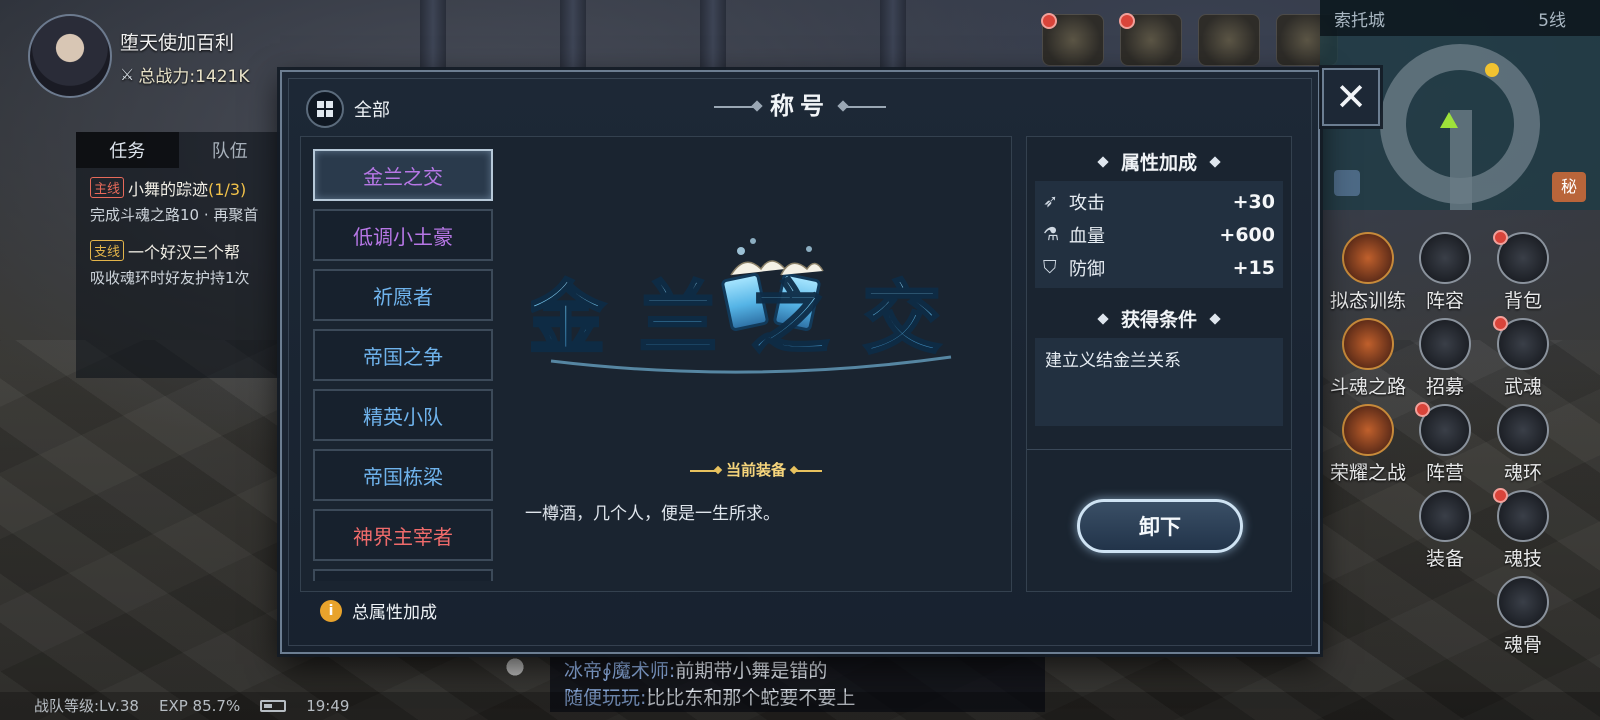  What do you see at coordinates (1522, 559) in the screenshot?
I see `side-menu-label: 魂技` at bounding box center [1522, 559].